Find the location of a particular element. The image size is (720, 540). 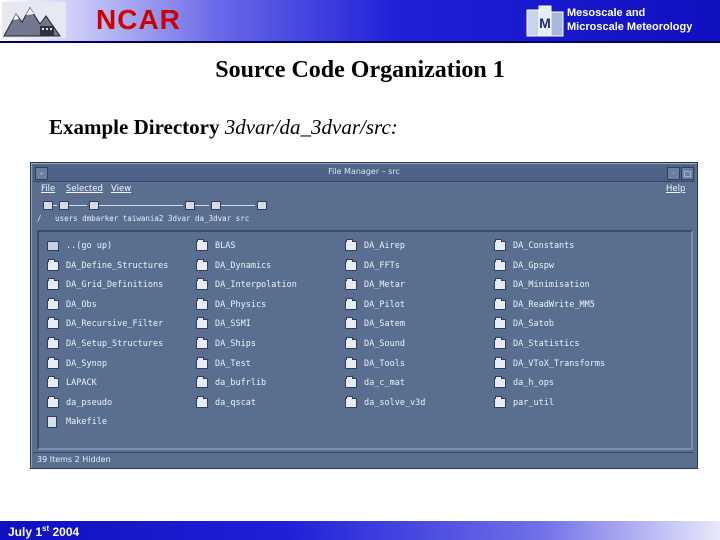

item-name: DA_Sound is located at coordinates (384, 344).